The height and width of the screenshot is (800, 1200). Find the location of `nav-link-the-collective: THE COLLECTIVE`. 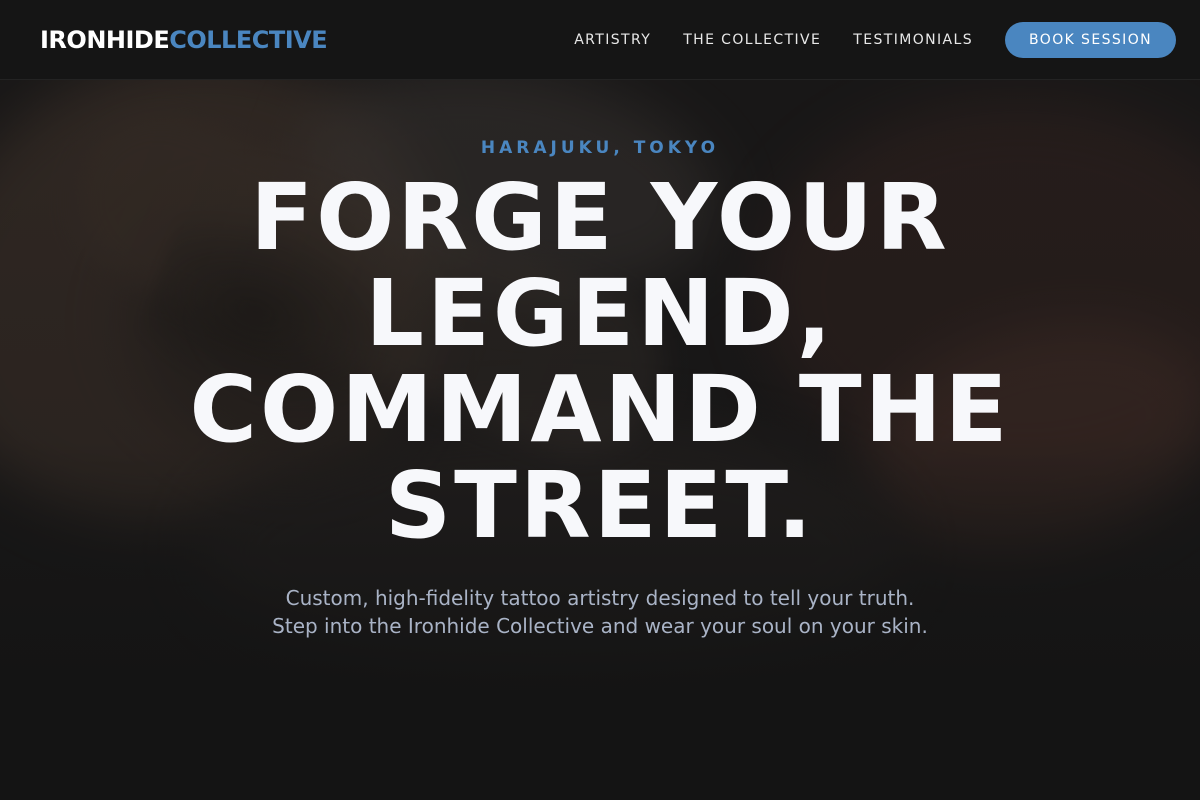

nav-link-the-collective: THE COLLECTIVE is located at coordinates (752, 40).